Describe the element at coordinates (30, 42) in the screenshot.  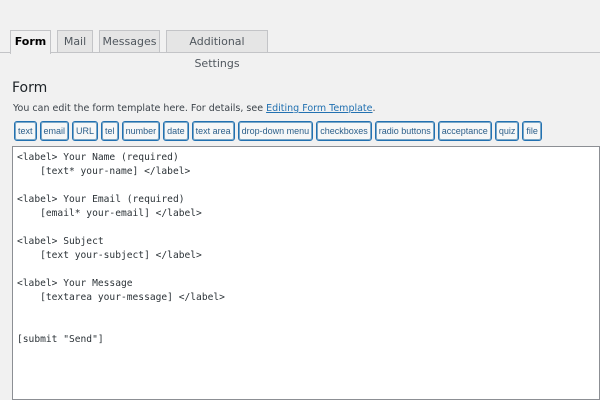
I see `tab-form: Form` at that location.